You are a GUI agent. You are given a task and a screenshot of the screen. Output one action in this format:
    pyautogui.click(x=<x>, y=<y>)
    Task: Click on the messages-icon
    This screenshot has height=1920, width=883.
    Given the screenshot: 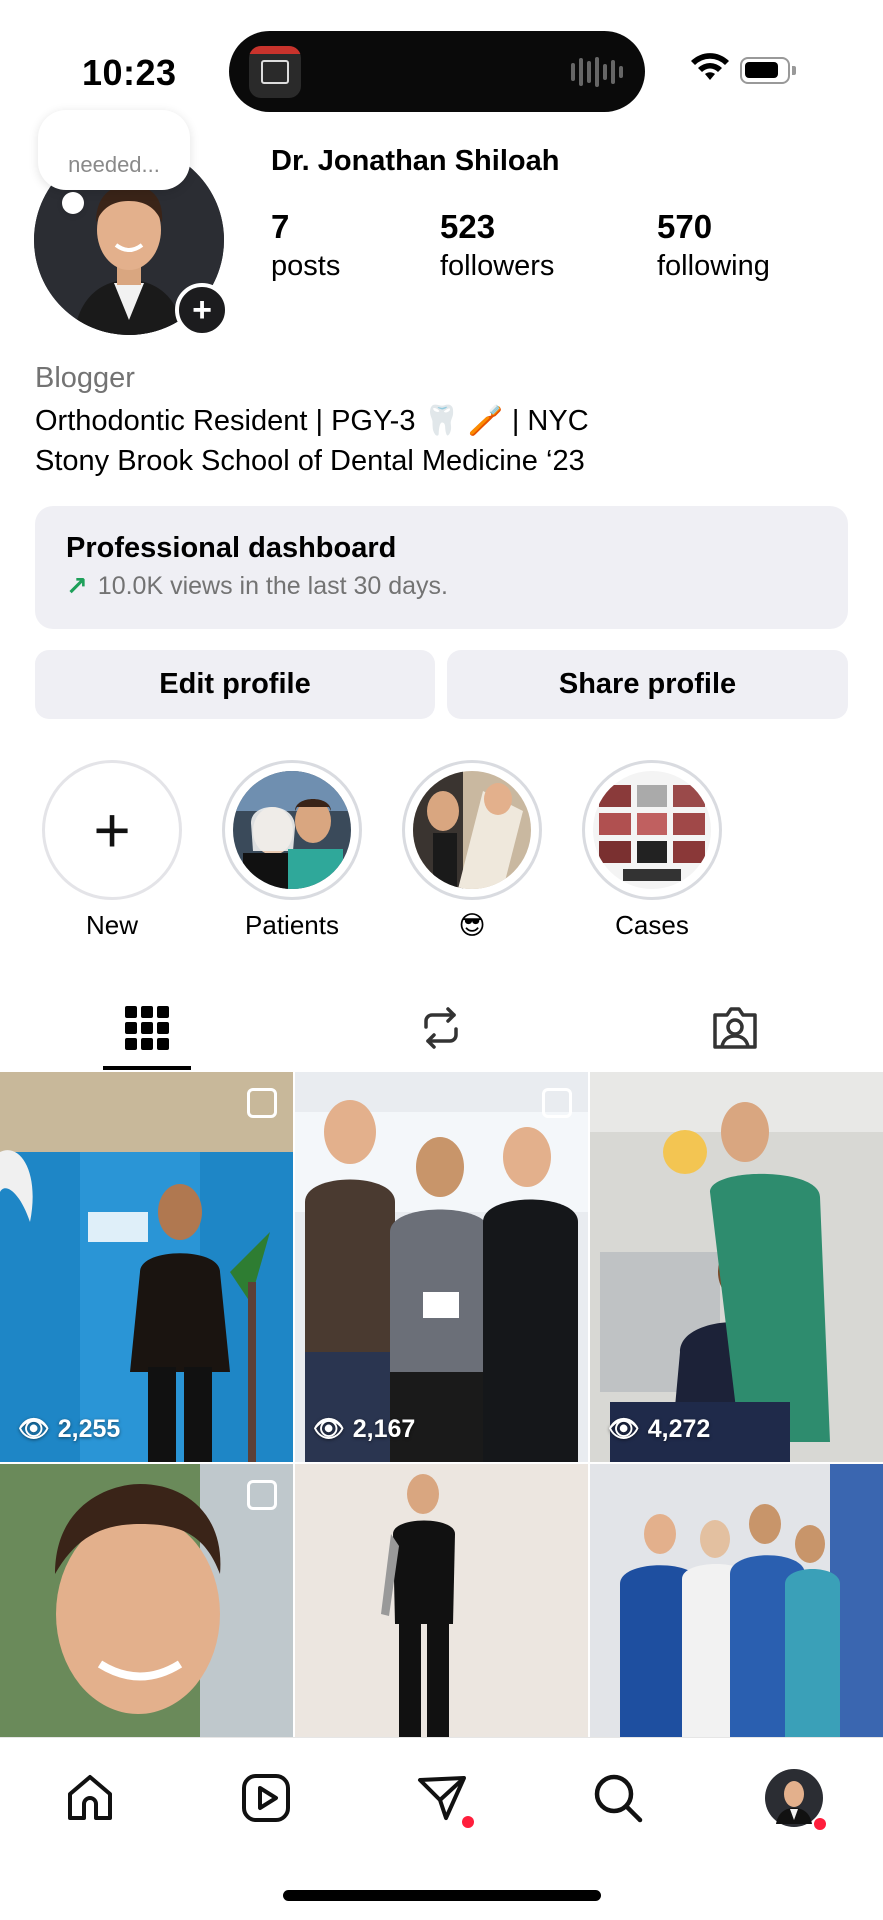 What is the action you would take?
    pyautogui.click(x=442, y=1798)
    